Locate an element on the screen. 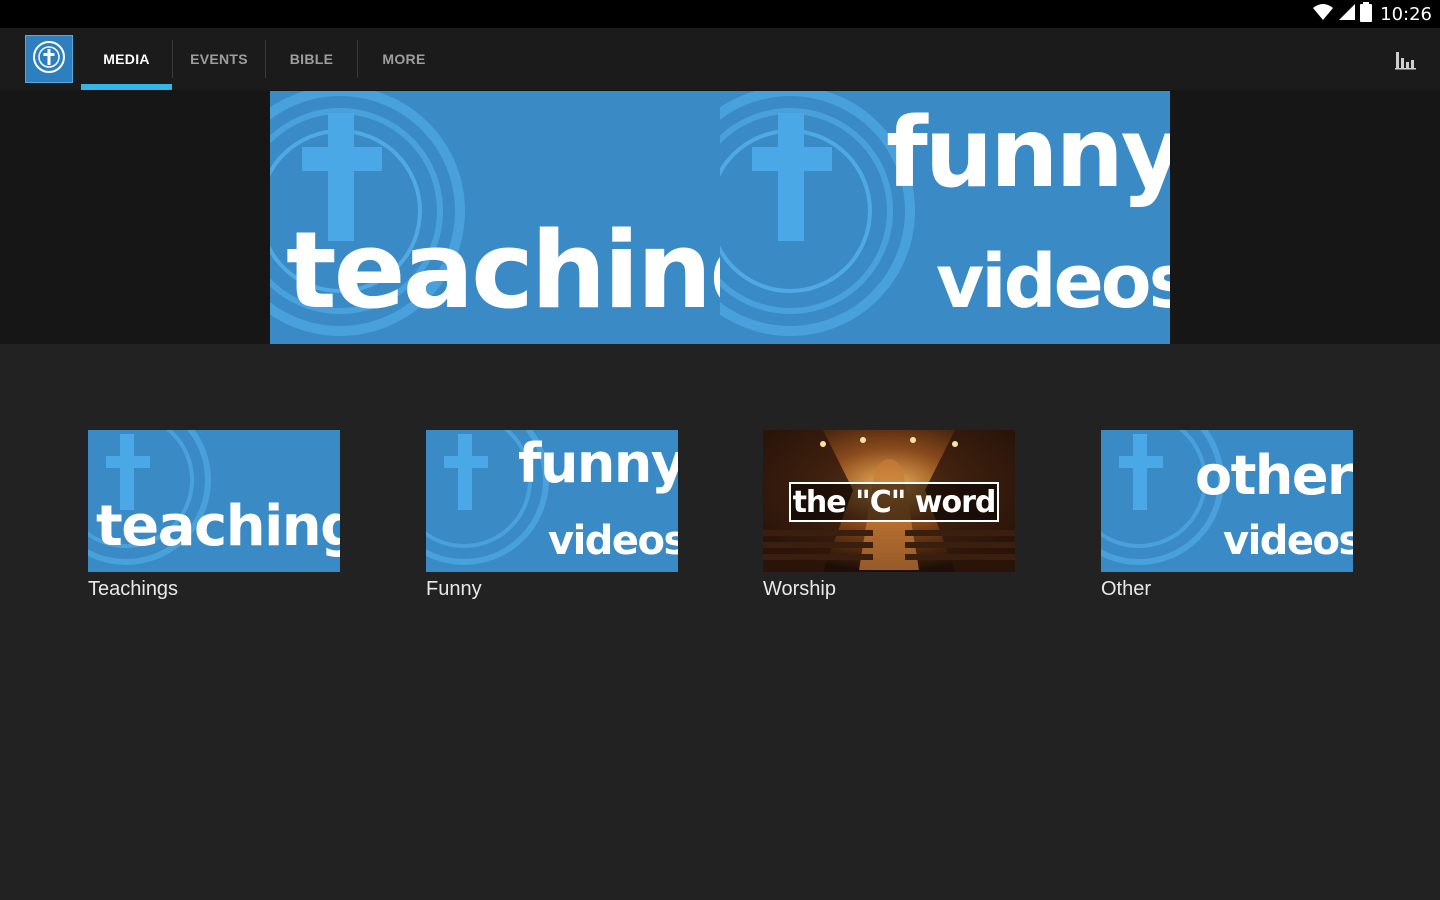 The width and height of the screenshot is (1440, 900). category-tile-teachings: teachings Teachings is located at coordinates (214, 515).